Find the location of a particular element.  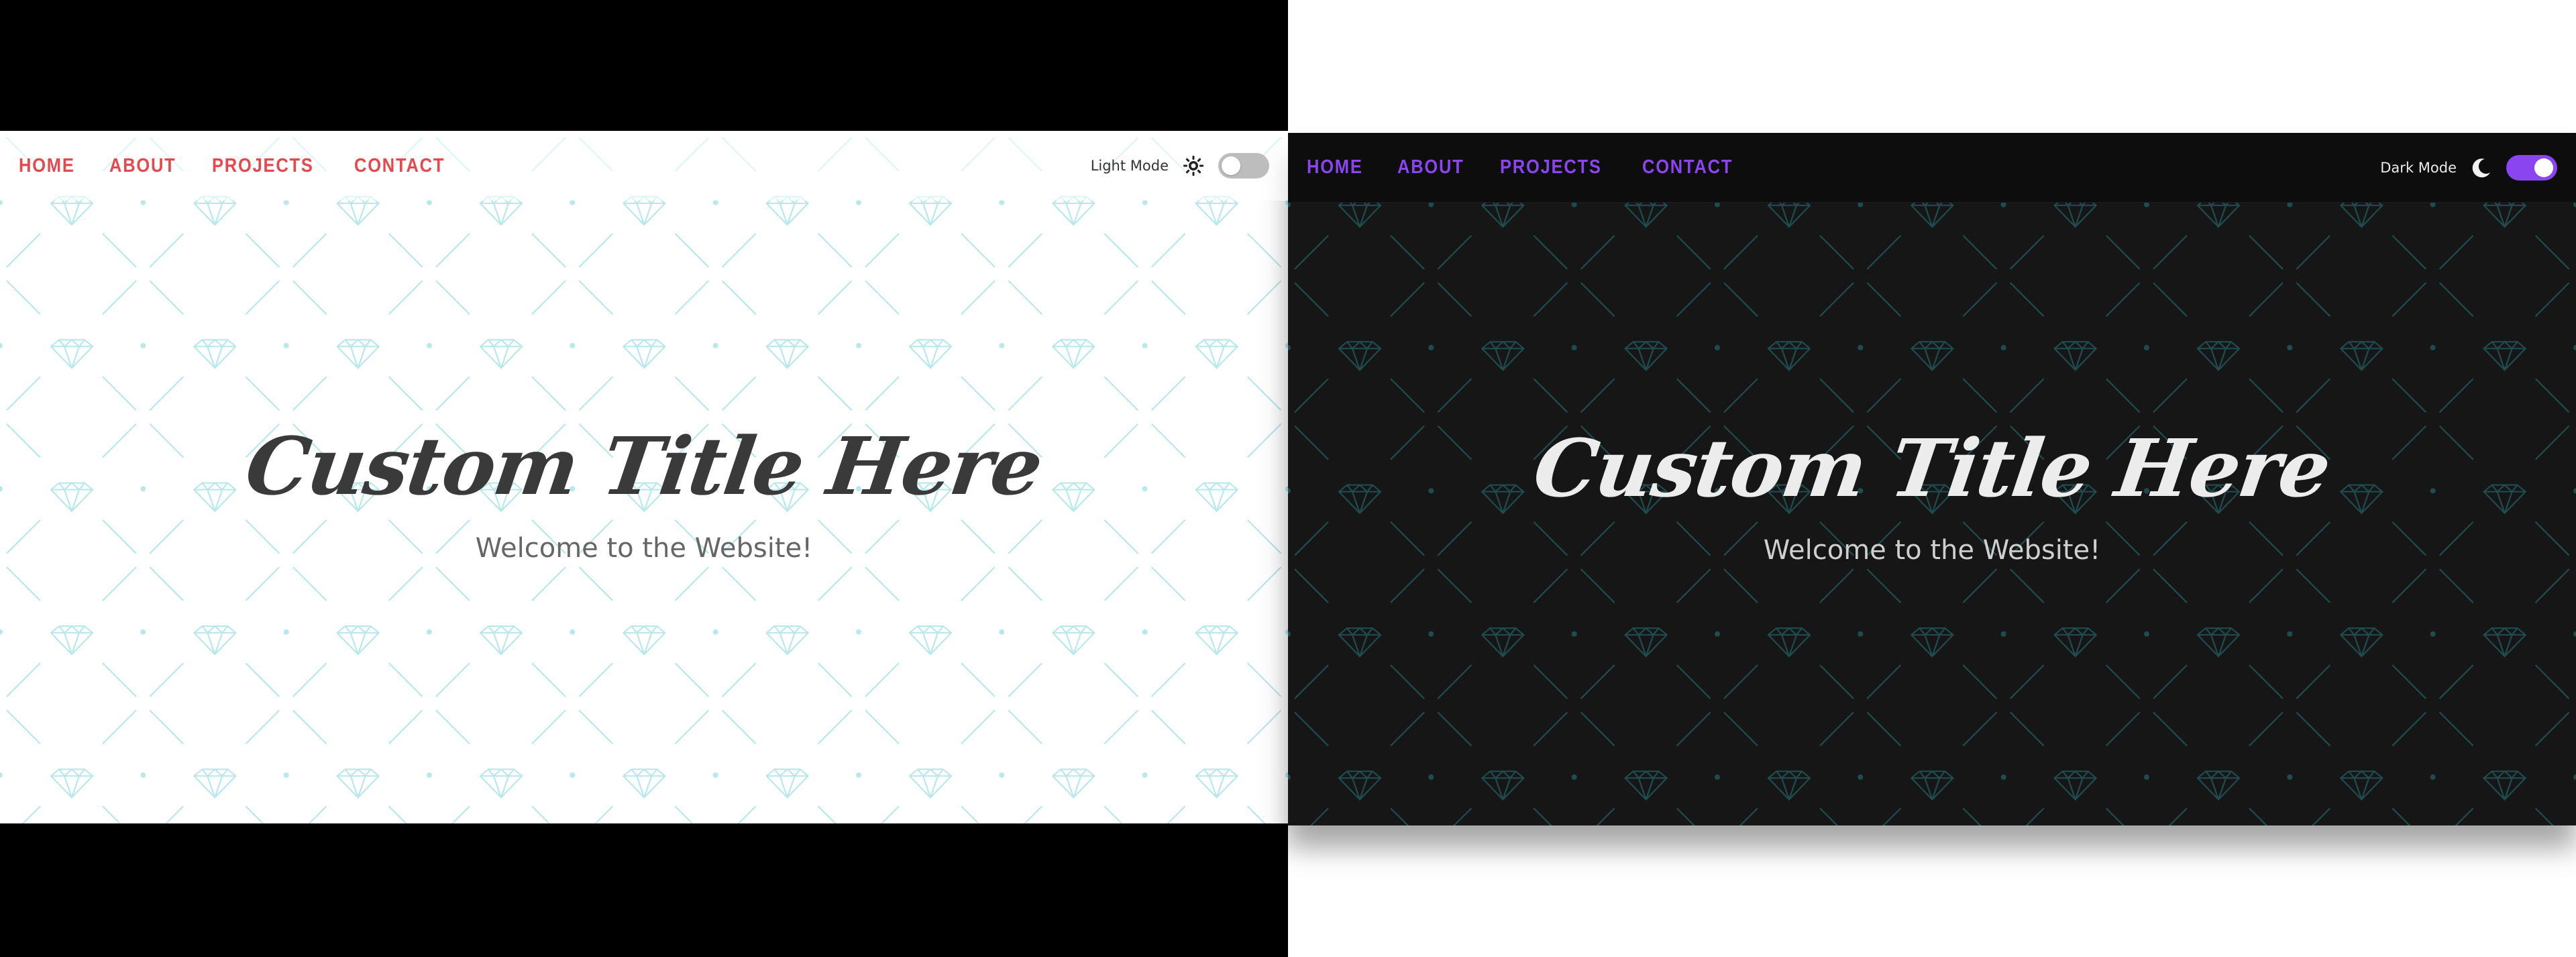

moon-icon is located at coordinates (2481, 167).